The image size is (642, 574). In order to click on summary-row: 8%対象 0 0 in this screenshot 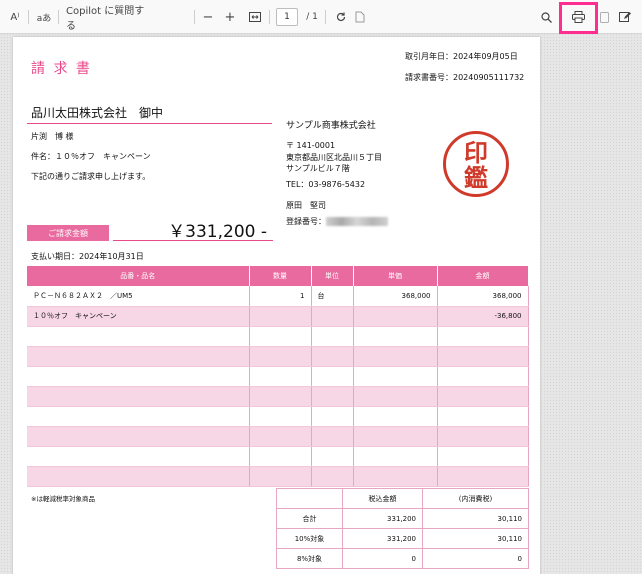, I will do `click(402, 558)`.